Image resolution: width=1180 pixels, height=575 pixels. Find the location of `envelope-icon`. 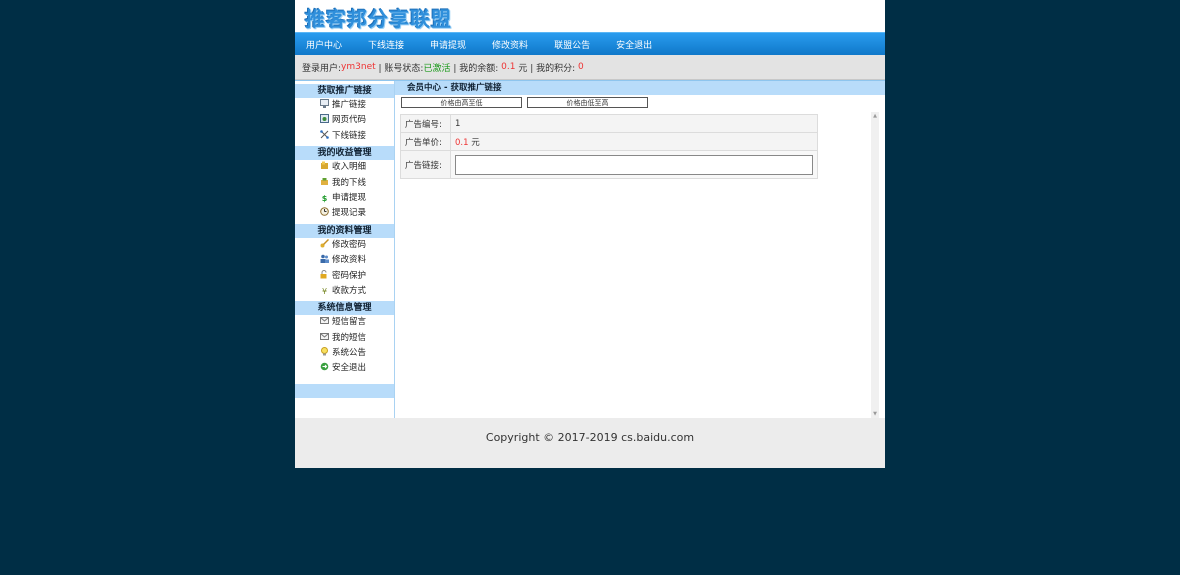

envelope-icon is located at coordinates (324, 336).